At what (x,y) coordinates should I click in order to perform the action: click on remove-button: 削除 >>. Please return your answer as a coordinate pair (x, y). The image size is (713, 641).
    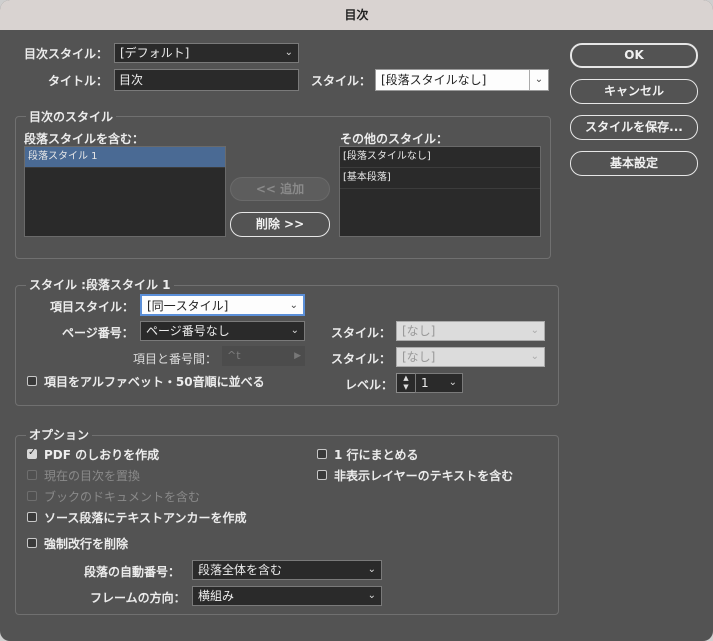
    Looking at the image, I should click on (280, 224).